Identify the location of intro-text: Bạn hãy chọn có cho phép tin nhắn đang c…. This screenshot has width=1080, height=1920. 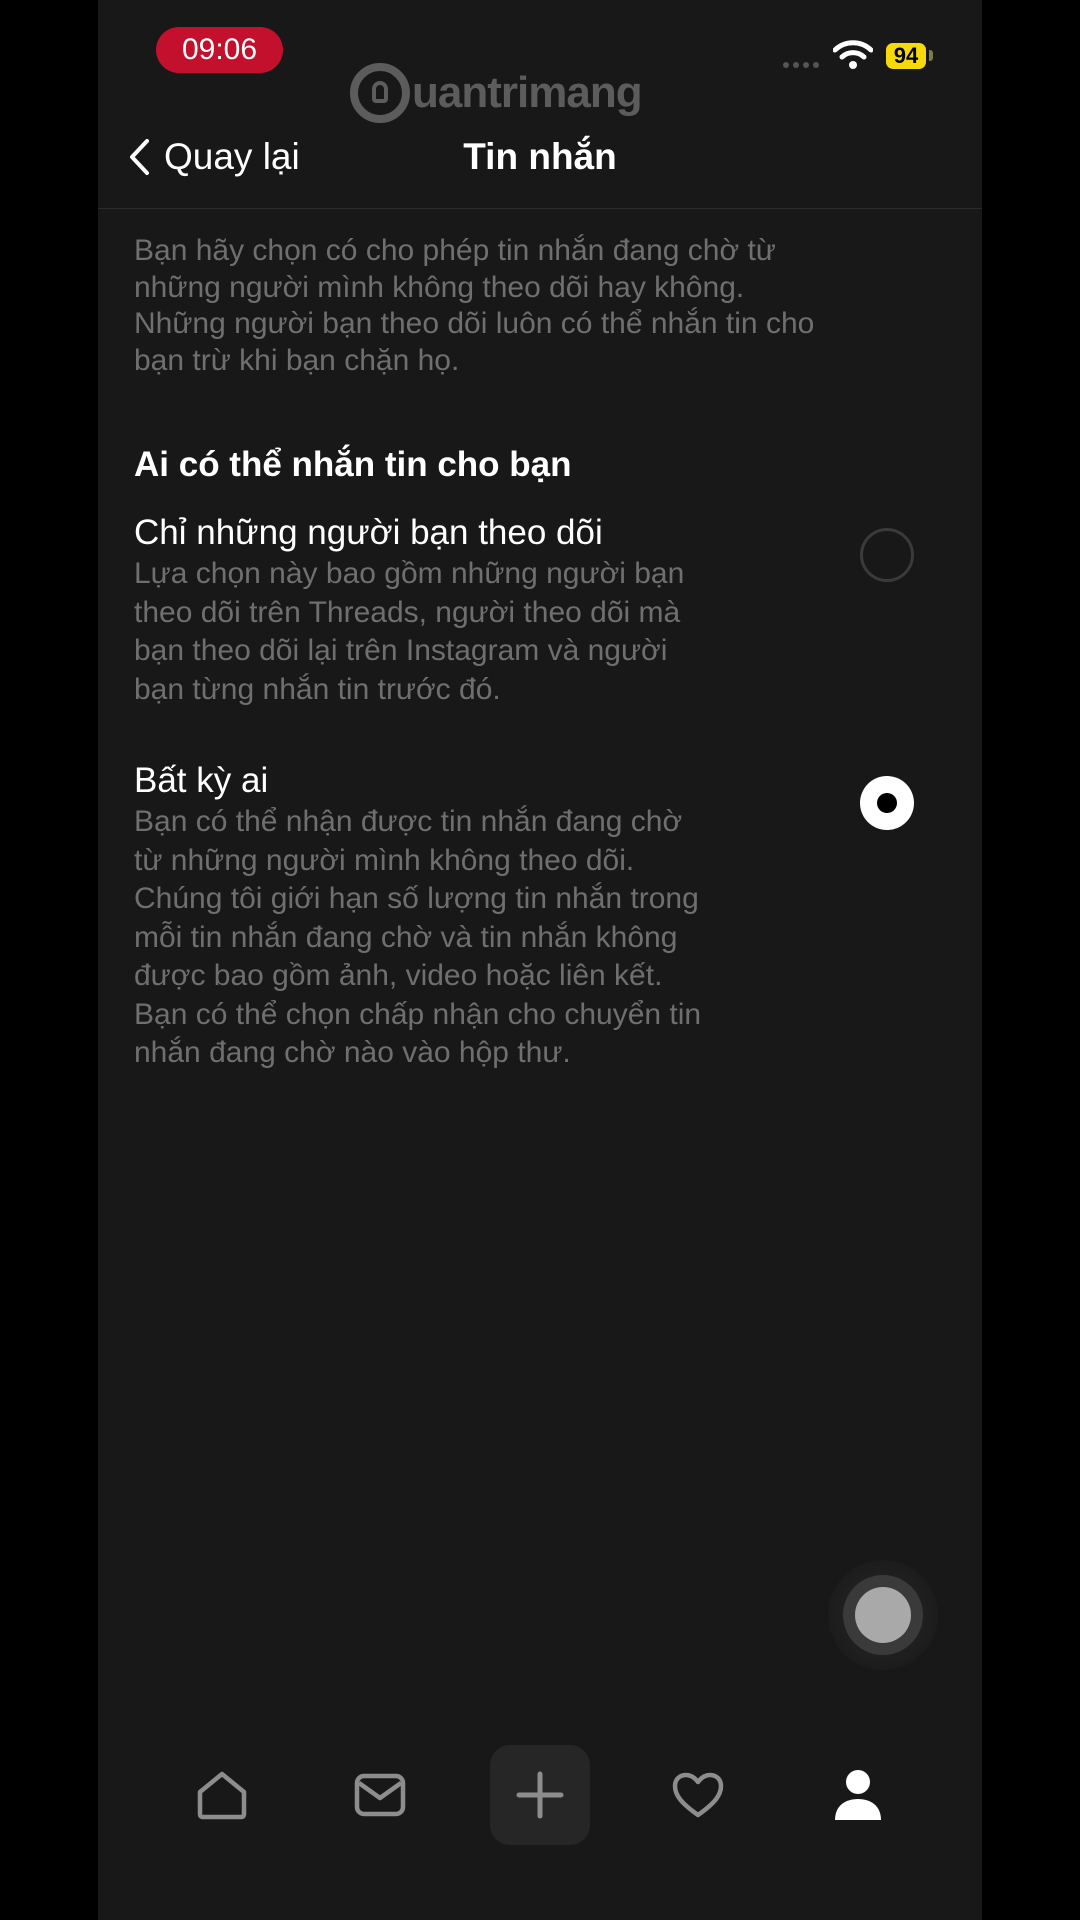
(474, 305).